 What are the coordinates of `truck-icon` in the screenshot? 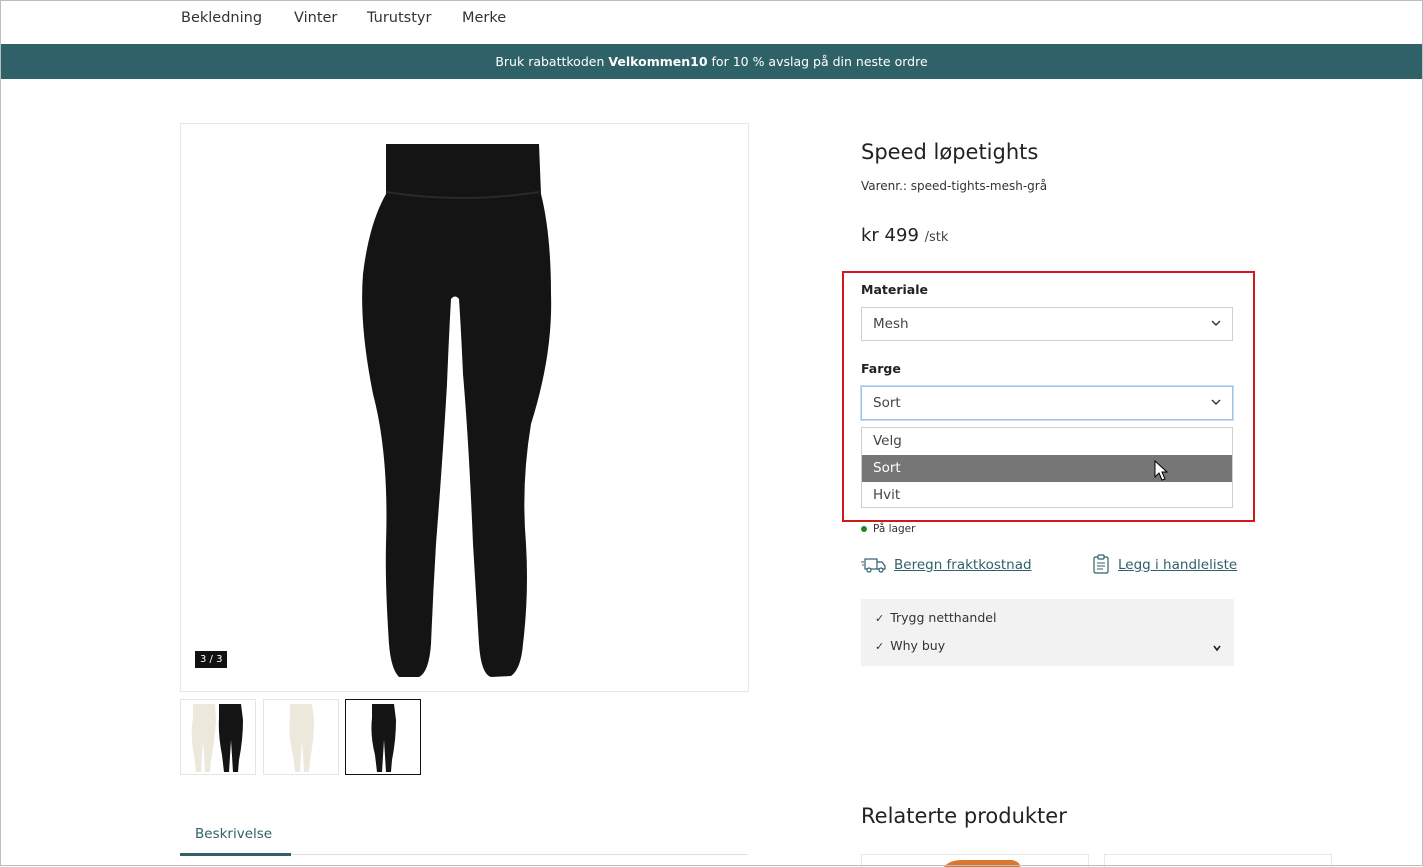 It's located at (873, 565).